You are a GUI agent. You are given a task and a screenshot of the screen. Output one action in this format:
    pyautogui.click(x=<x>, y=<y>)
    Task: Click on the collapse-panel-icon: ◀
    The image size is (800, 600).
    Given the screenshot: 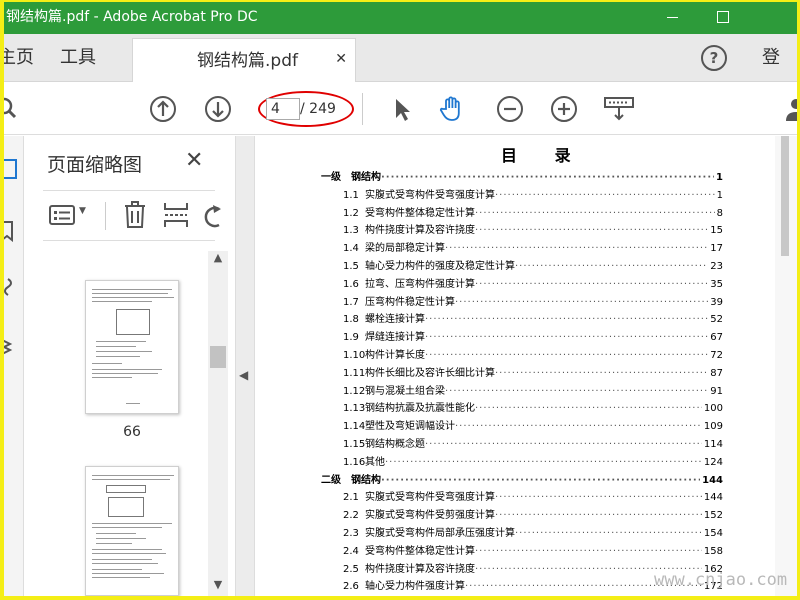 What is the action you would take?
    pyautogui.click(x=243, y=375)
    